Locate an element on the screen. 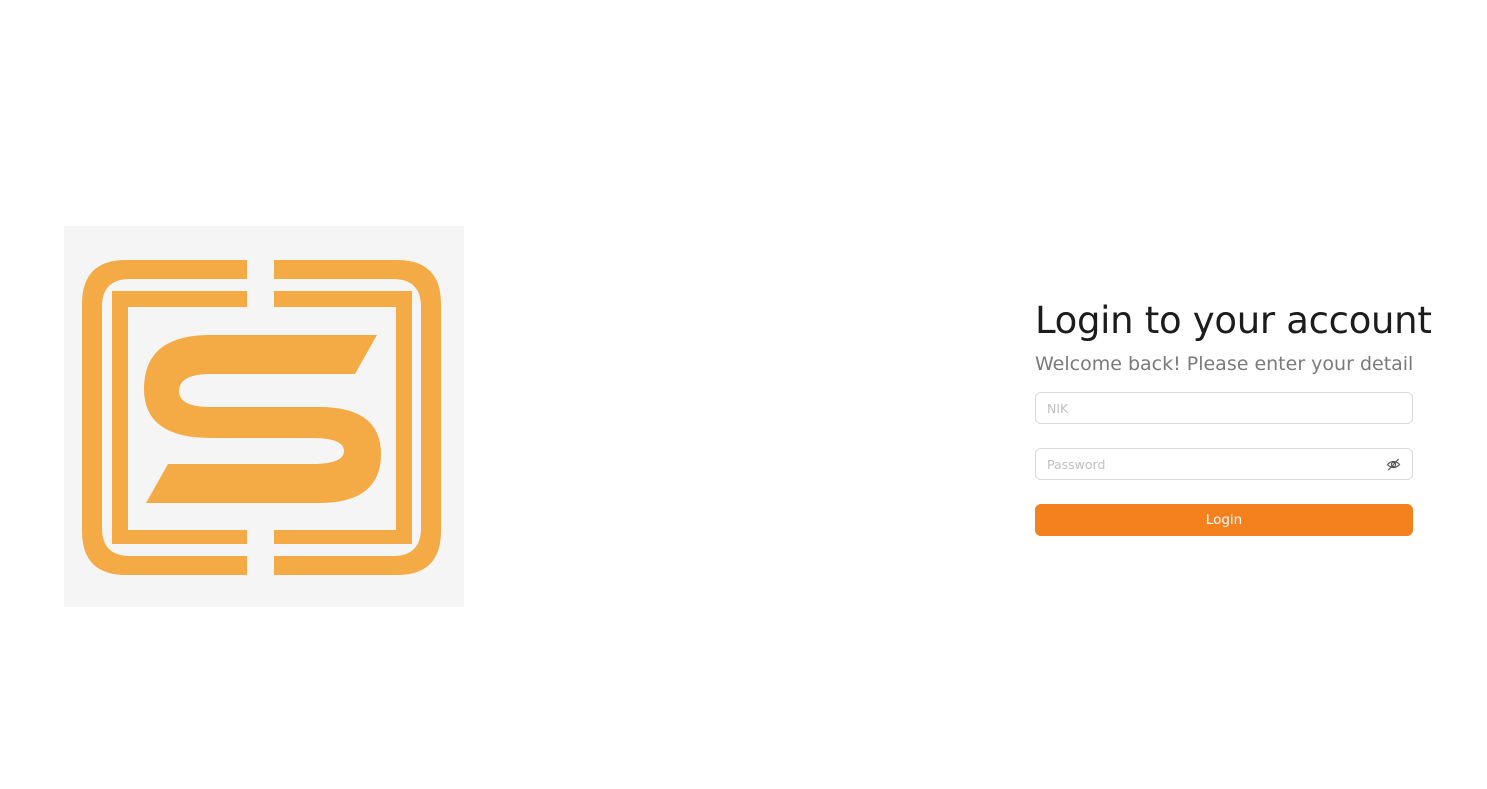 The height and width of the screenshot is (789, 1487). page-subtitle: Welcome back! Please enter your detail is located at coordinates (1224, 364).